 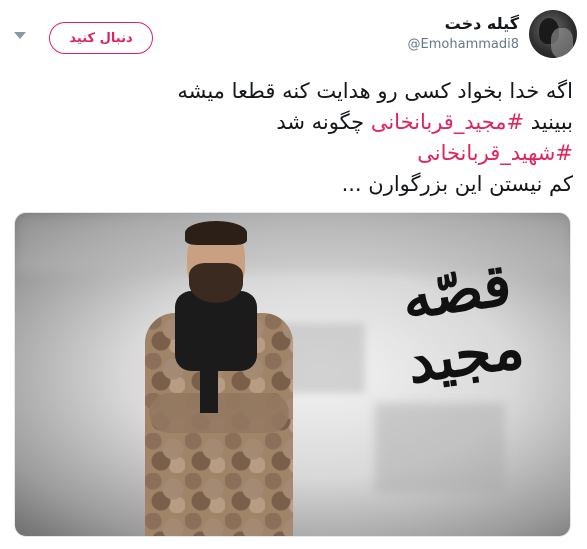 What do you see at coordinates (323, 122) in the screenshot?
I see `tweet-text-segment: چگونه شد` at bounding box center [323, 122].